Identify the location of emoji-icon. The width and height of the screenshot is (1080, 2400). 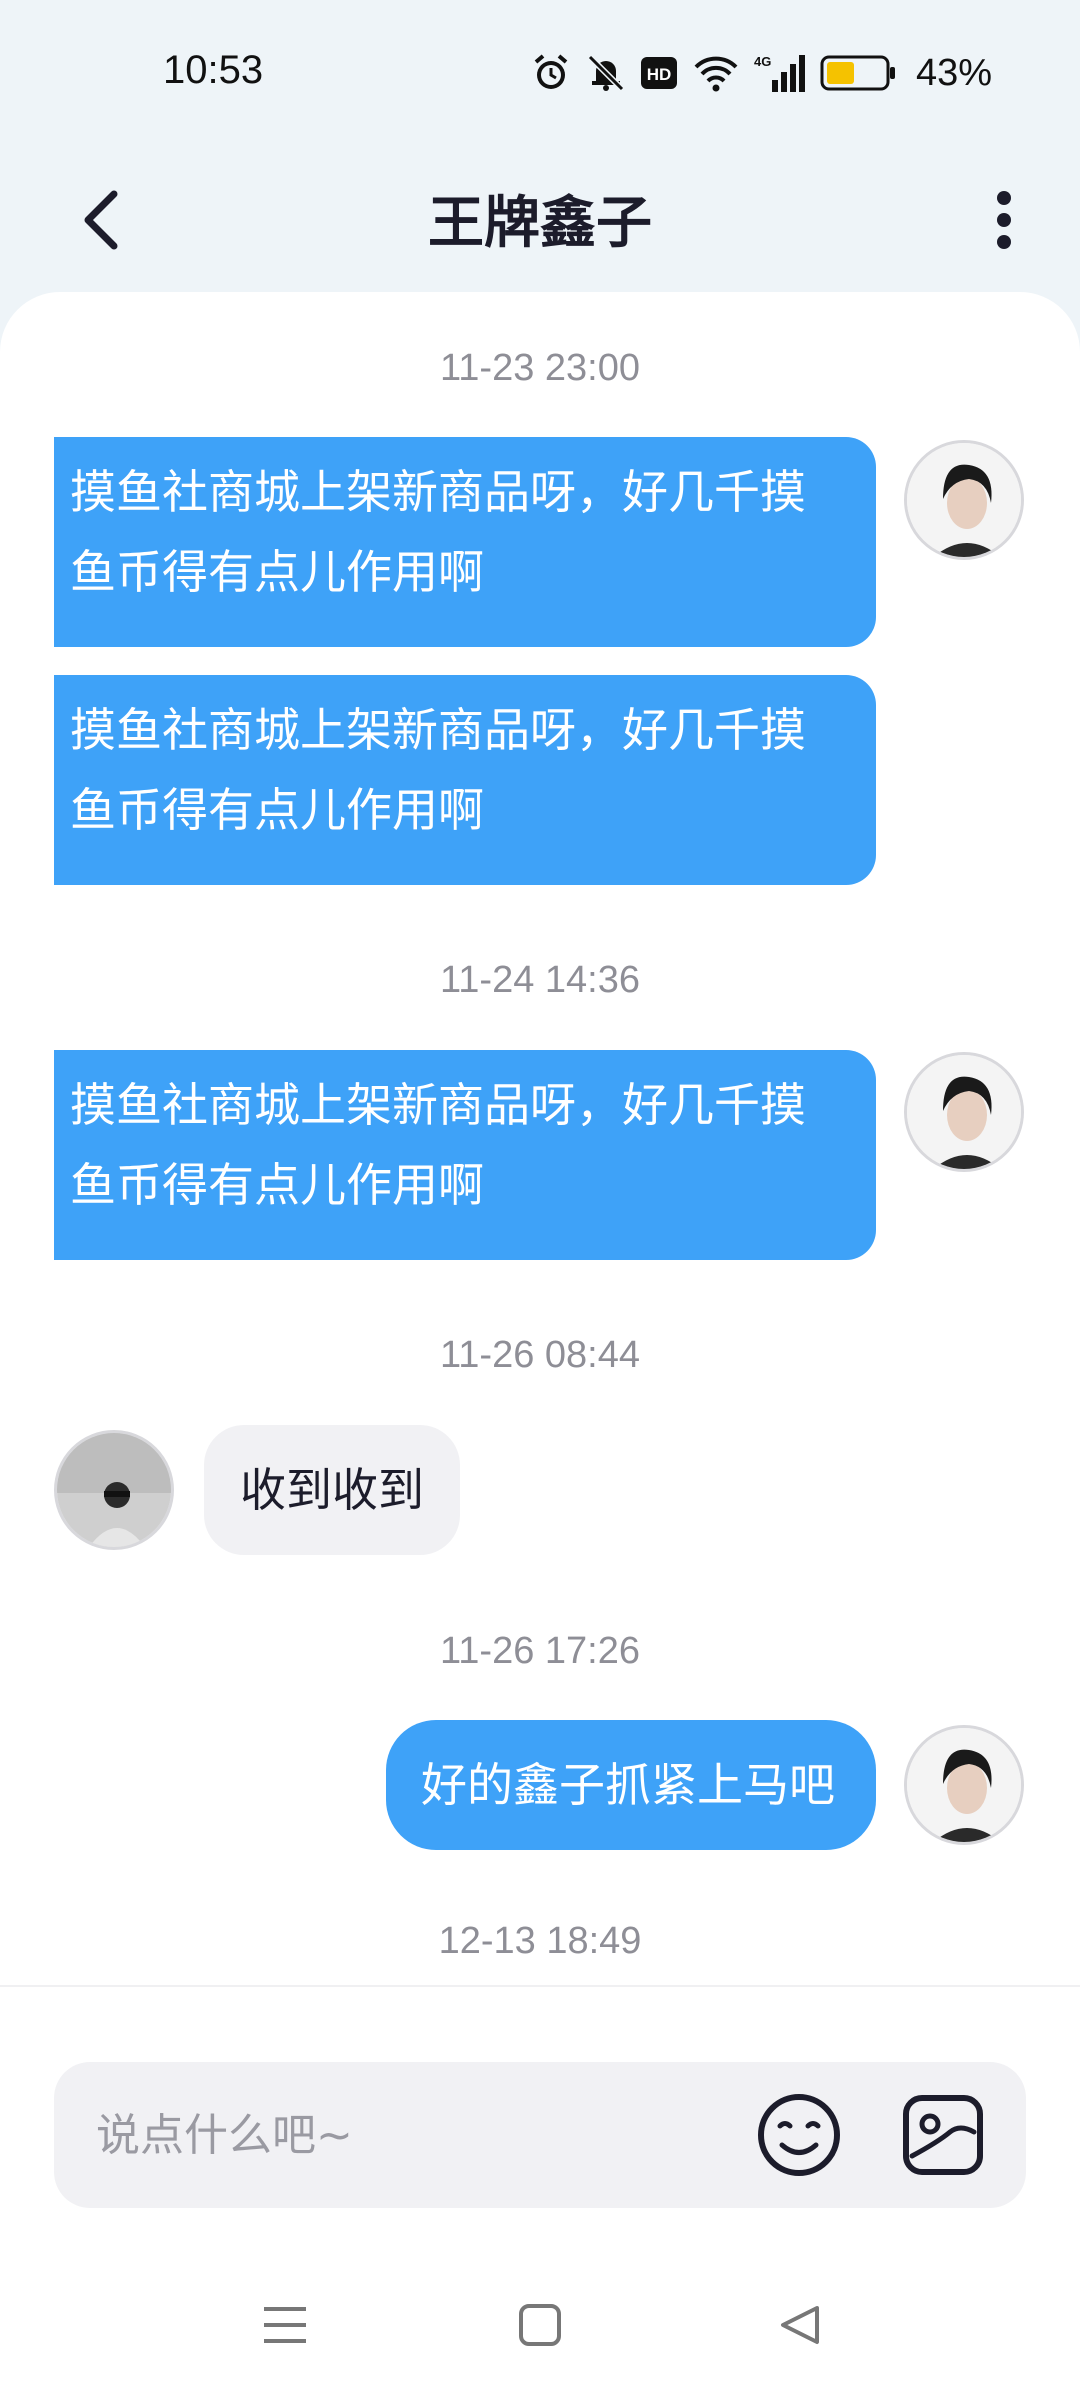
(799, 2135).